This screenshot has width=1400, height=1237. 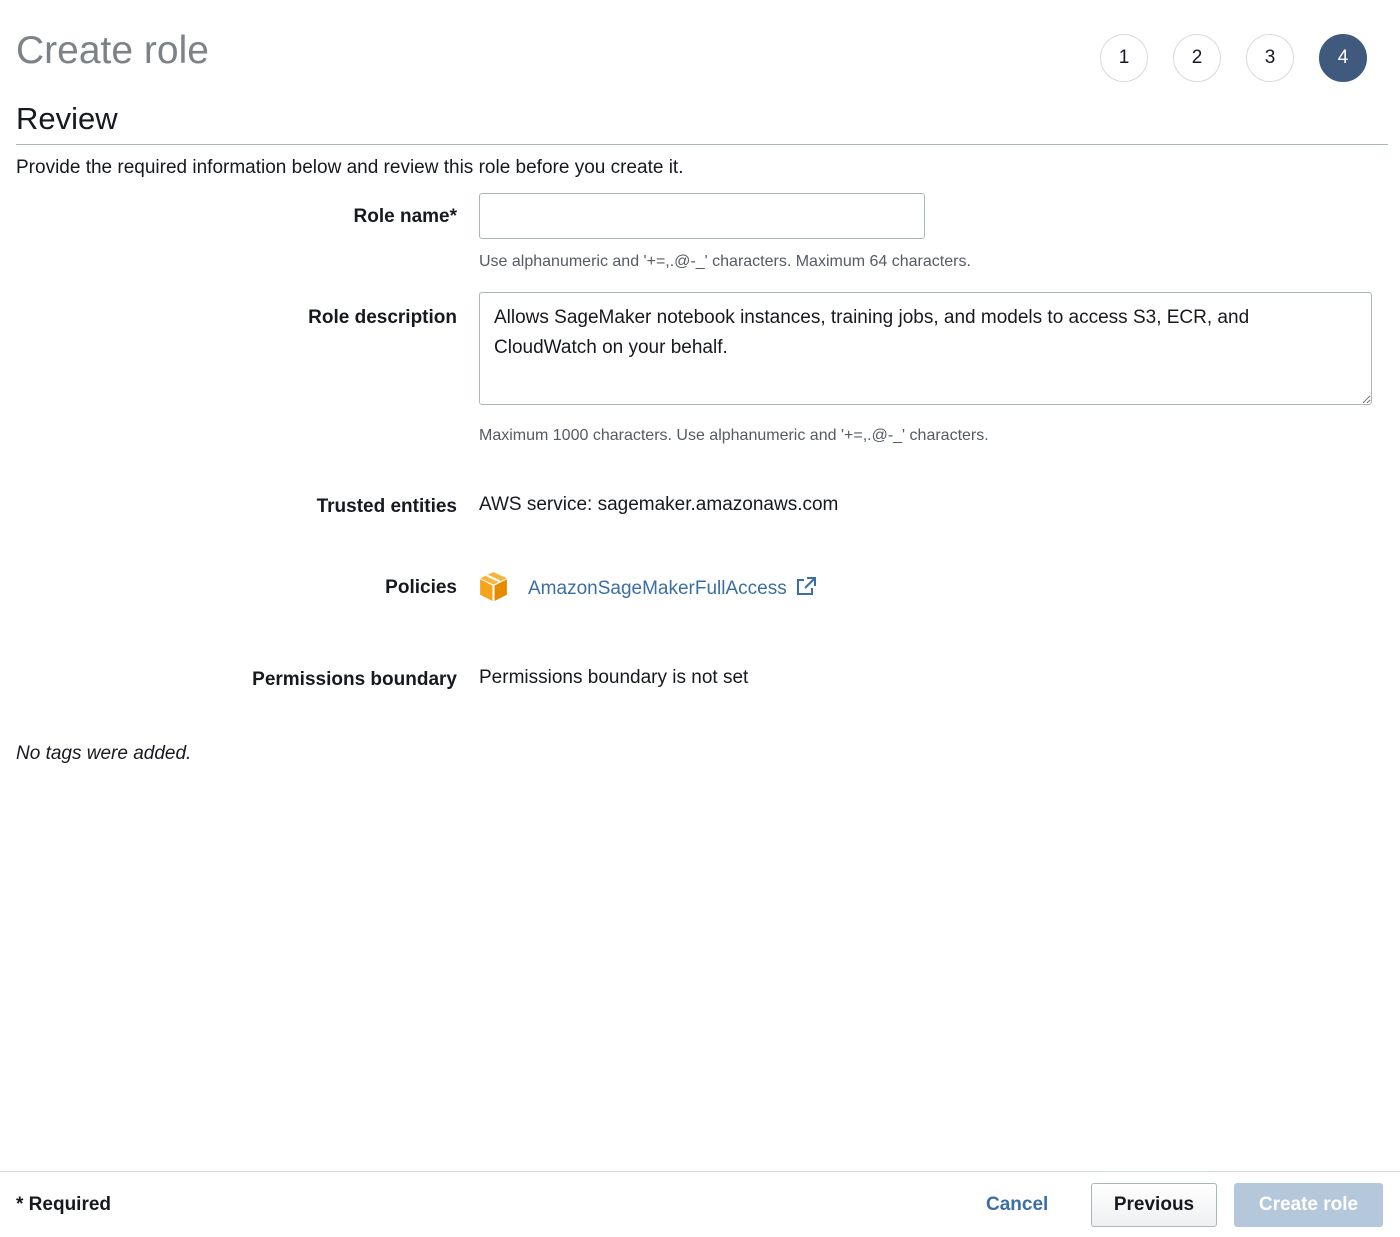 I want to click on previous-button: Previous, so click(x=1154, y=1205).